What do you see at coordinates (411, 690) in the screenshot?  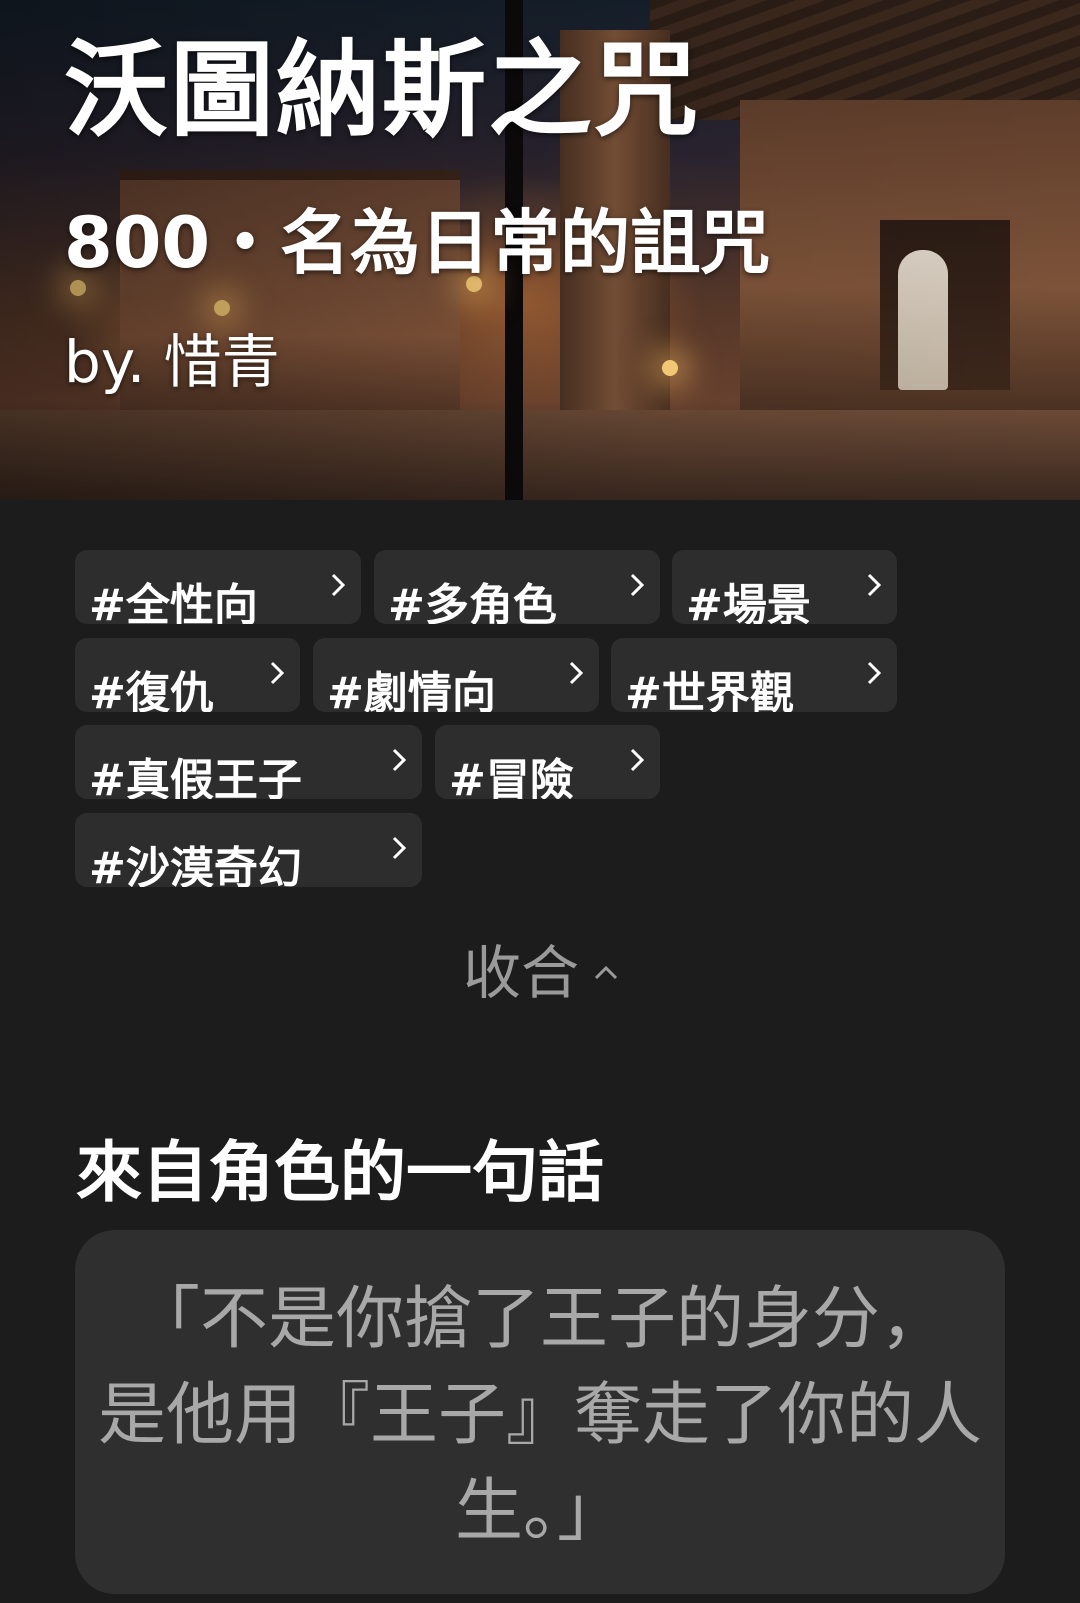 I see `tag-label: #劇情向` at bounding box center [411, 690].